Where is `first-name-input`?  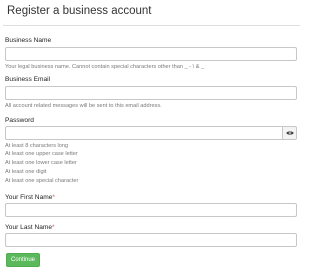 first-name-input is located at coordinates (151, 210).